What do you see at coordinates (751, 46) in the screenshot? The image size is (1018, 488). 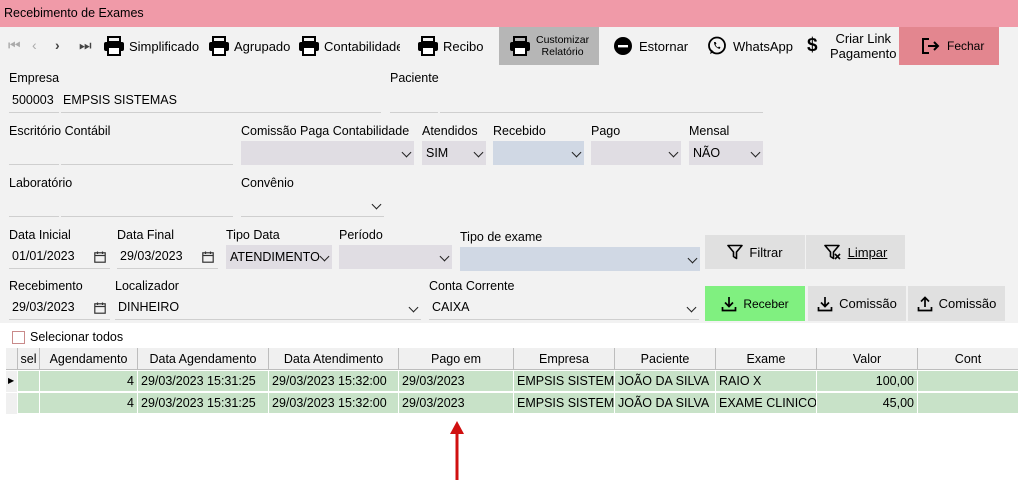 I see `whatsapp-button: WhatsApp` at bounding box center [751, 46].